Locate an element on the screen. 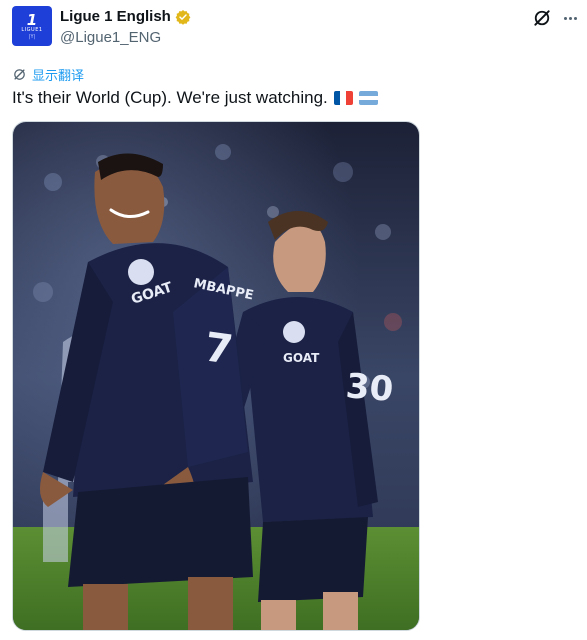  account-name-row: Ligue 1 English is located at coordinates (125, 16).